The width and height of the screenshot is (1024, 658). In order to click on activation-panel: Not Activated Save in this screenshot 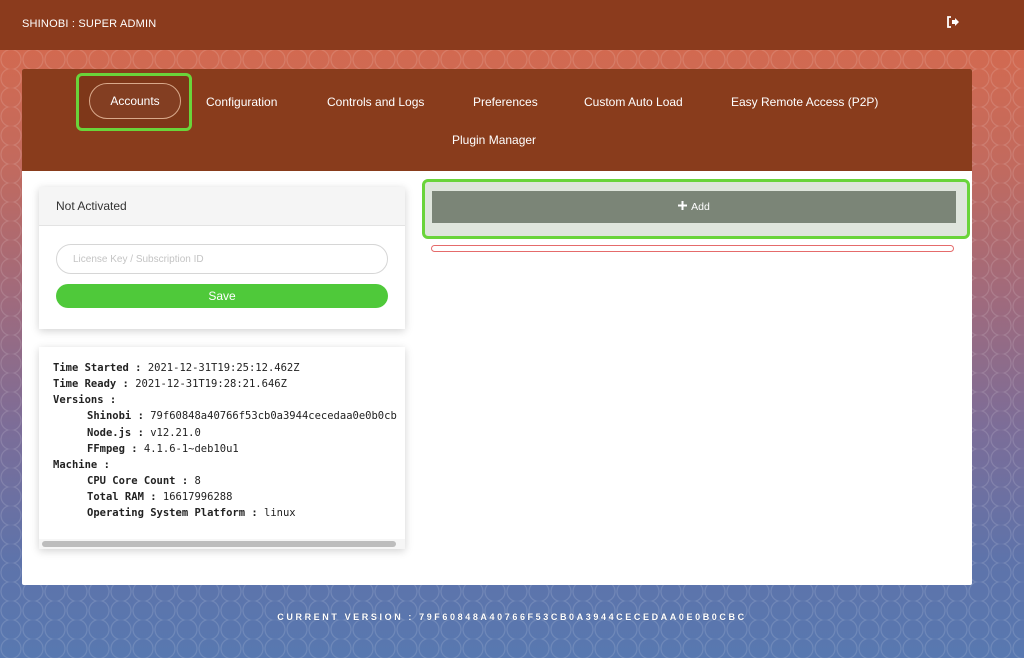, I will do `click(222, 258)`.